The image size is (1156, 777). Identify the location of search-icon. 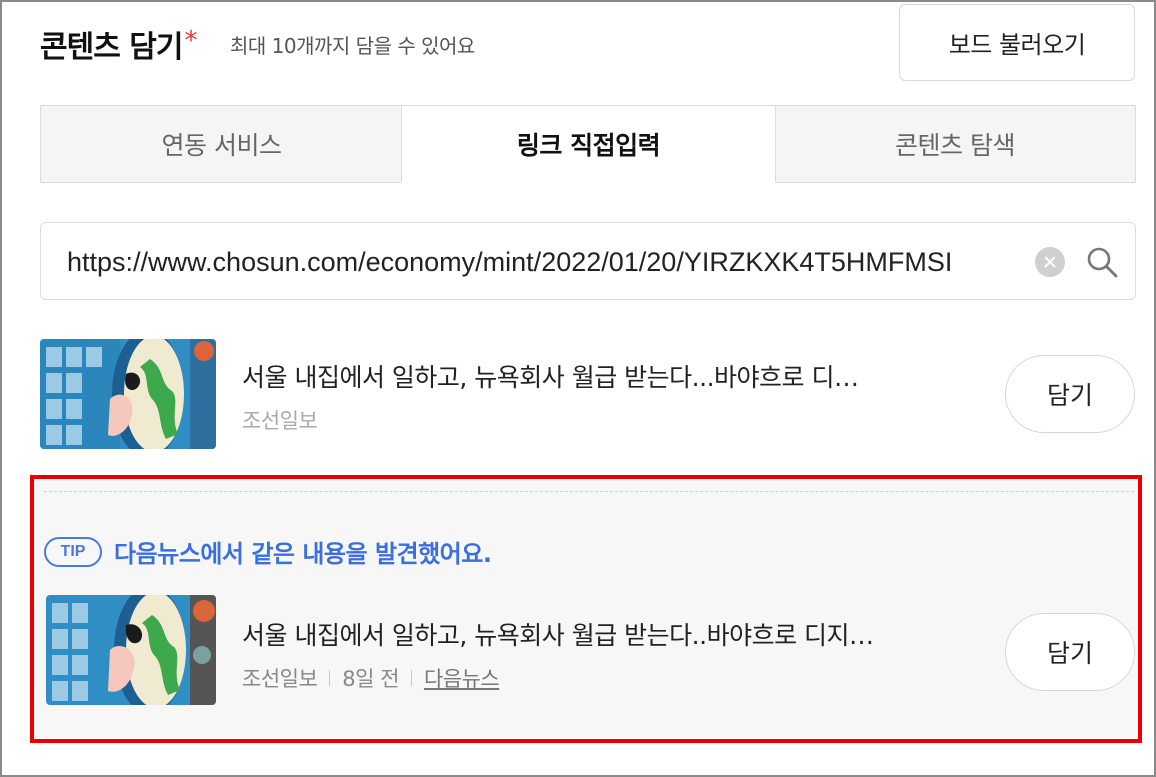
(1102, 262).